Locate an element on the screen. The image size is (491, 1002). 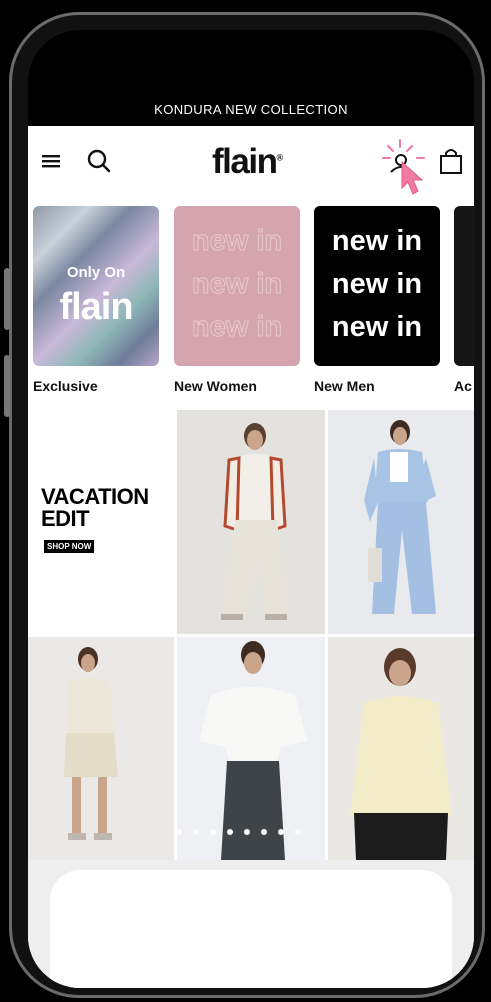
story-label: New Men is located at coordinates (344, 386).